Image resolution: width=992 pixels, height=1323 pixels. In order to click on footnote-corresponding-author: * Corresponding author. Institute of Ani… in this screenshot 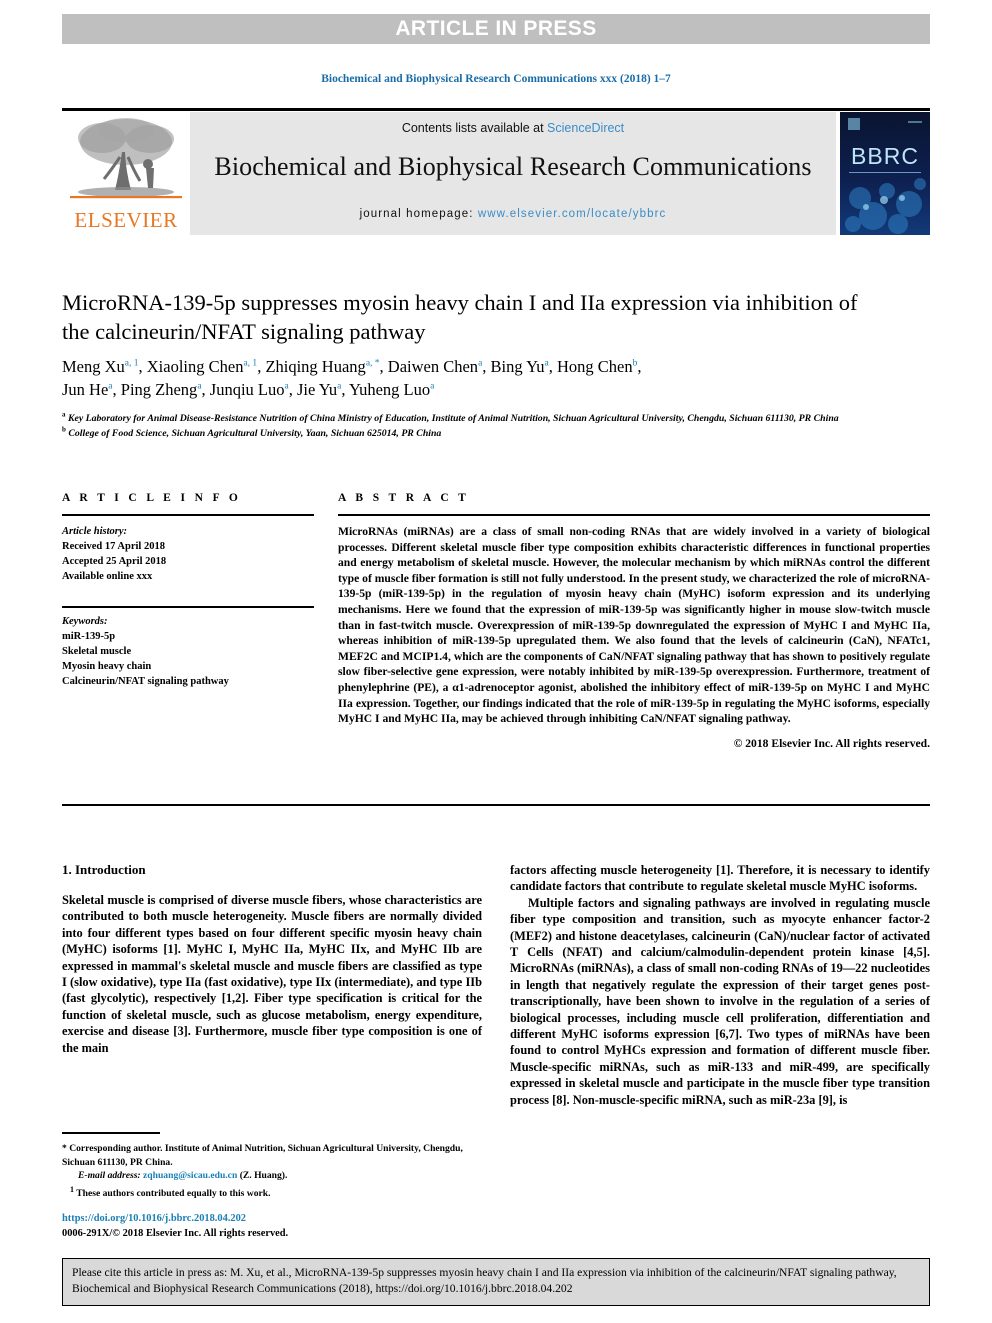, I will do `click(272, 1155)`.